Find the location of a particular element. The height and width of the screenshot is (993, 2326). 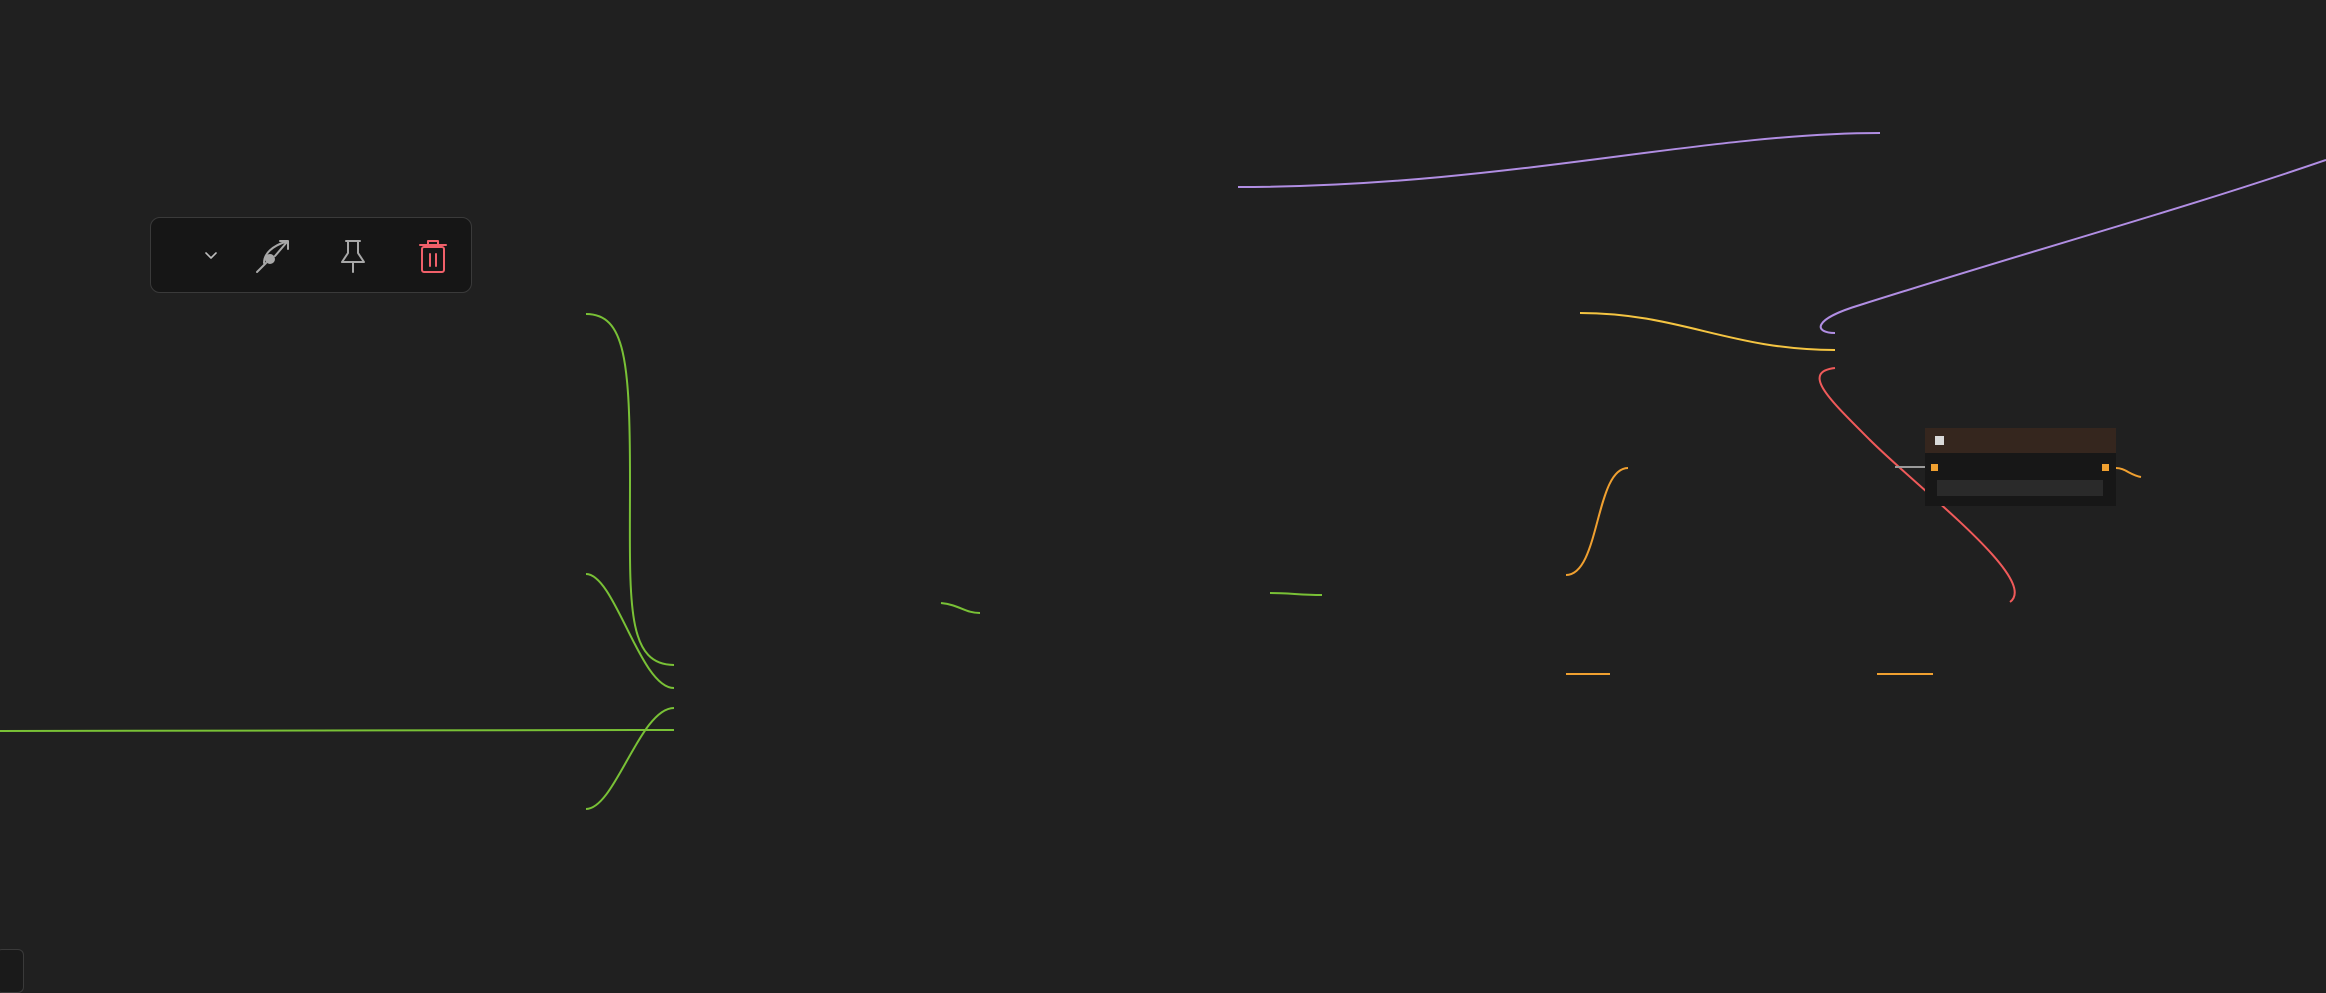

link-green-low is located at coordinates (630, 758).